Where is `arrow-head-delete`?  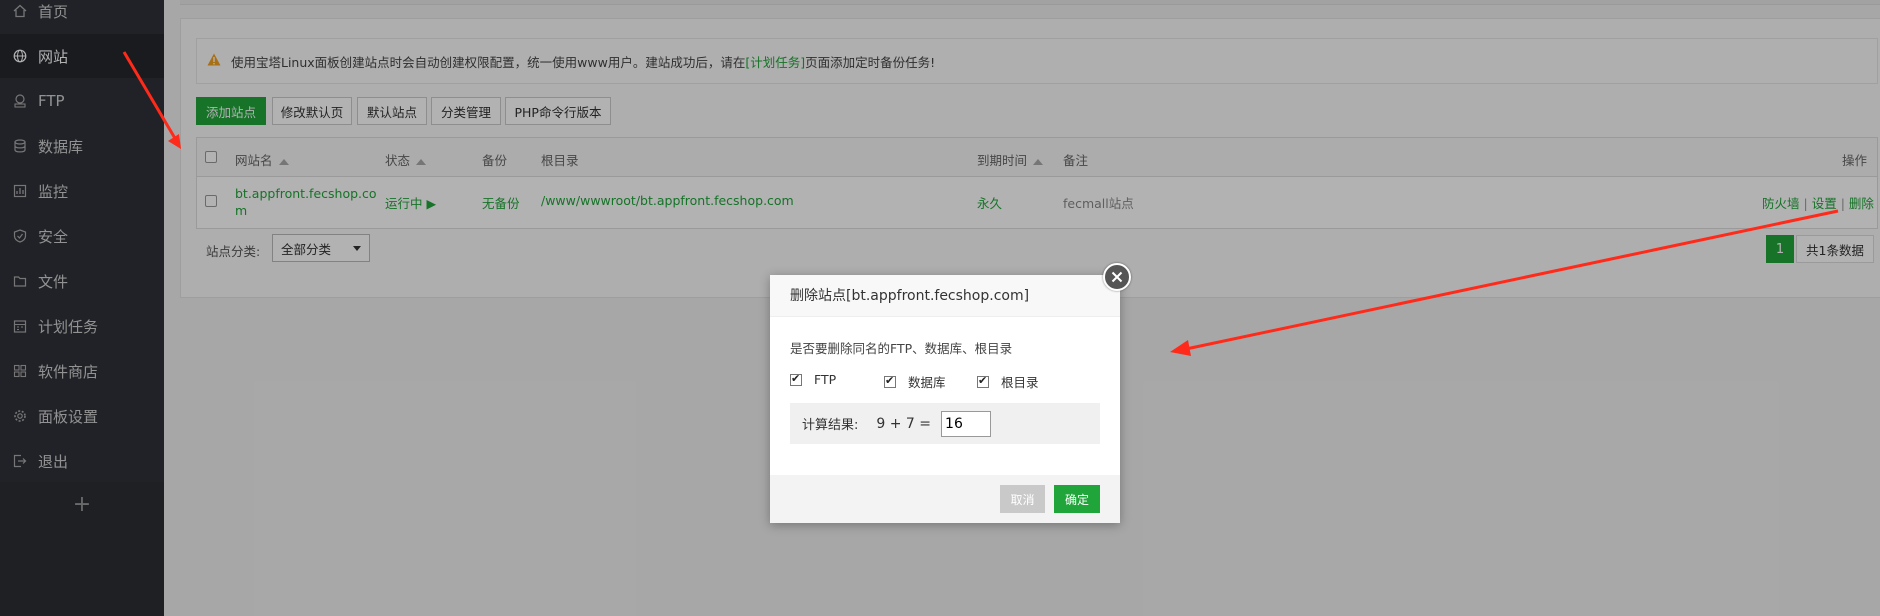 arrow-head-delete is located at coordinates (1180, 348).